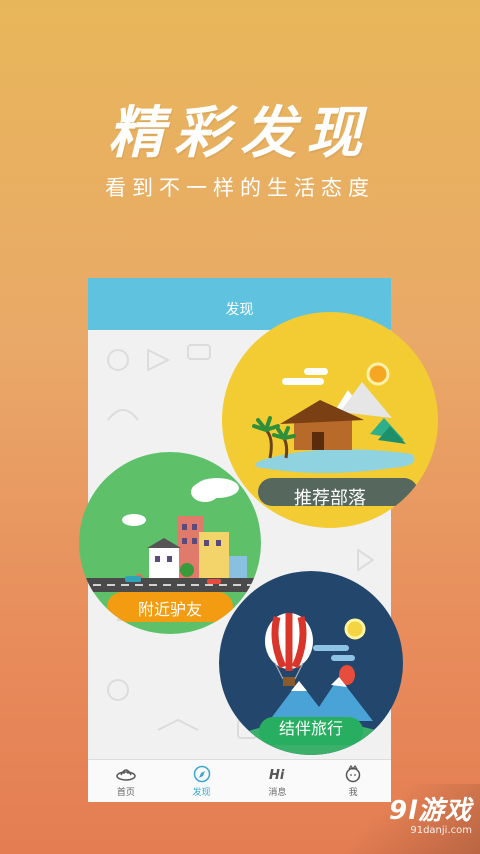  I want to click on tab-discover: 发现, so click(202, 781).